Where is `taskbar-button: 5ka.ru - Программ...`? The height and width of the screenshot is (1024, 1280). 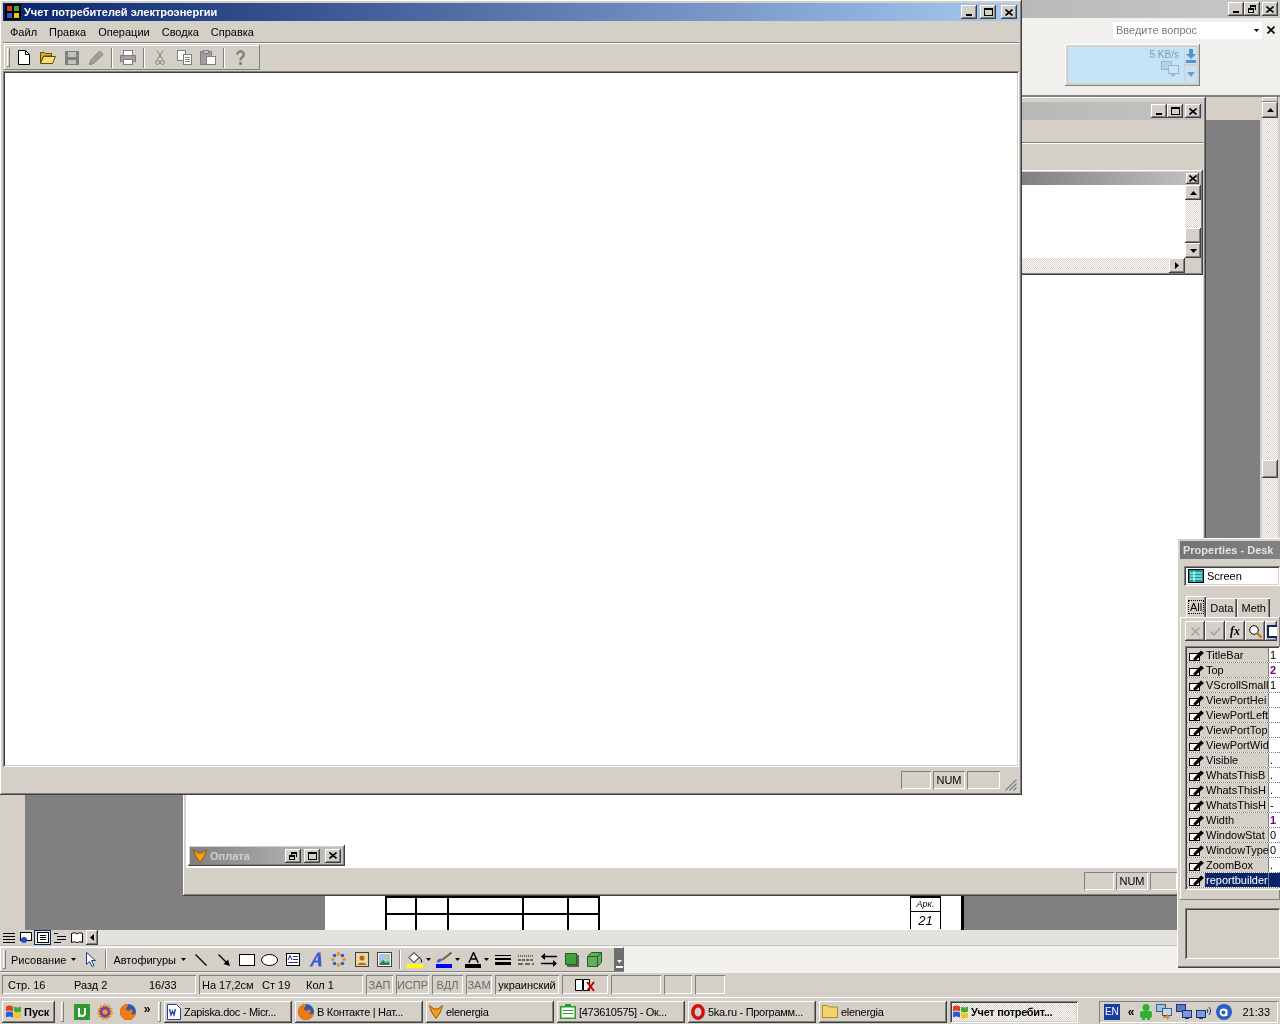
taskbar-button: 5ka.ru - Программ... is located at coordinates (752, 1011).